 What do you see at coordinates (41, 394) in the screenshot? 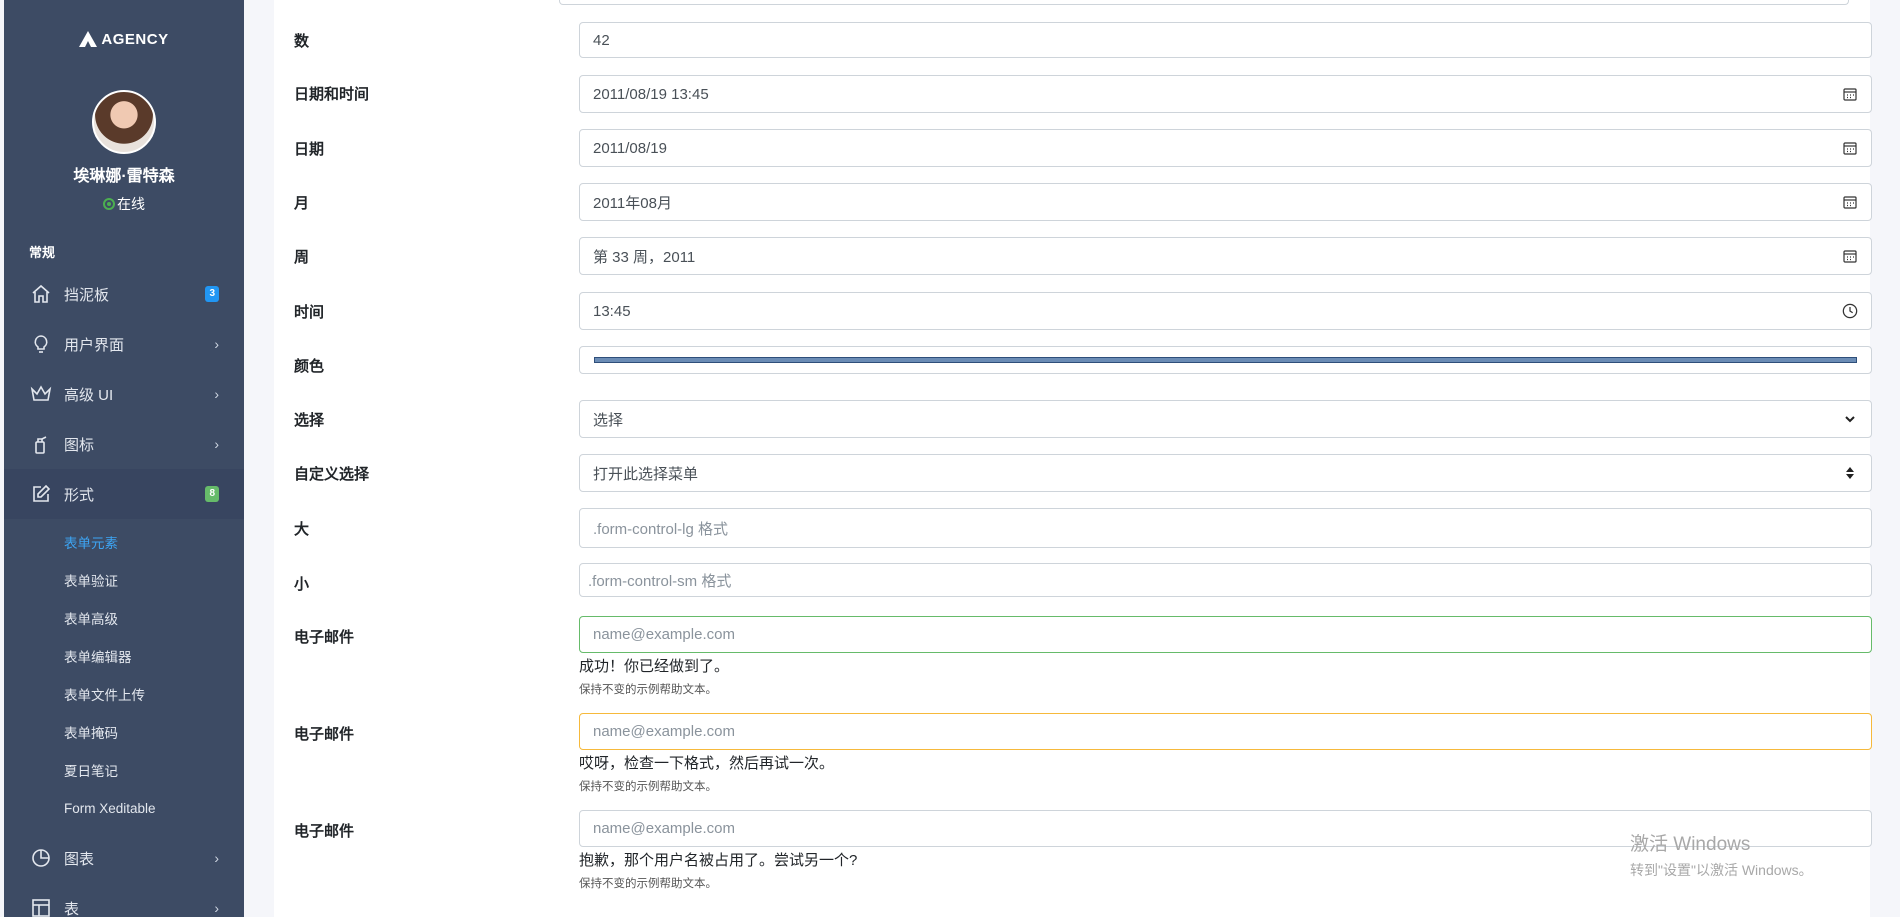
I see `crown-icon` at bounding box center [41, 394].